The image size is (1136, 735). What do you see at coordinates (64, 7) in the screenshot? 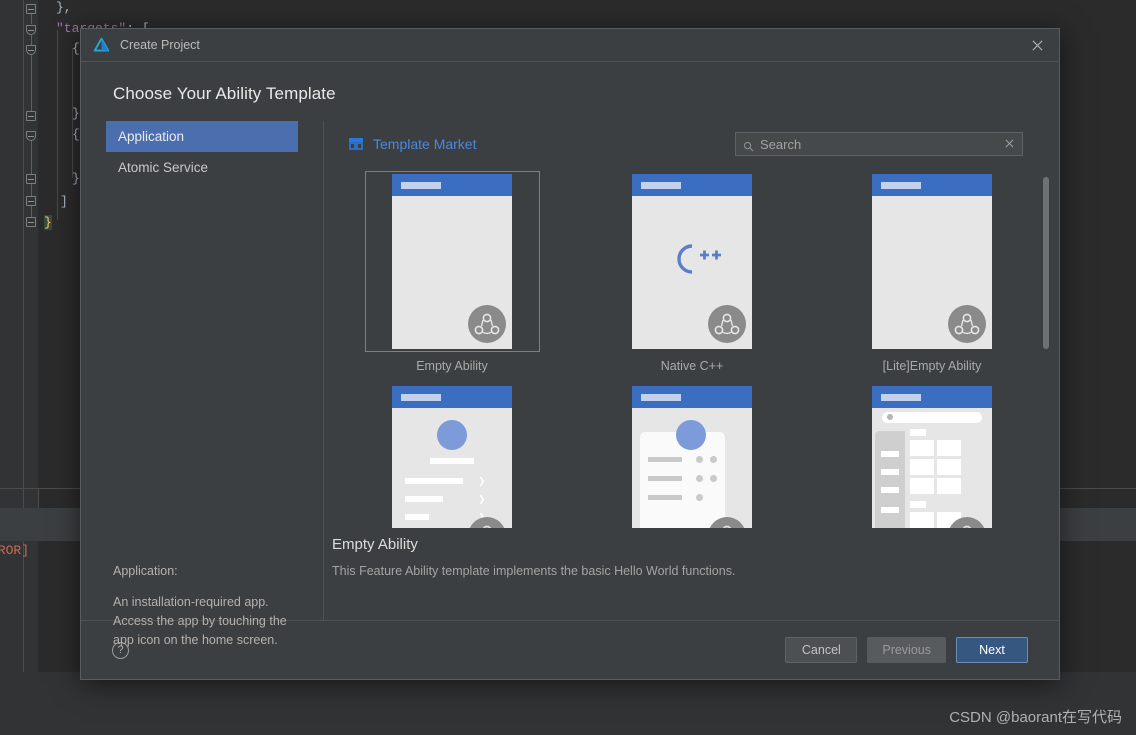
I see `code-line: },` at bounding box center [64, 7].